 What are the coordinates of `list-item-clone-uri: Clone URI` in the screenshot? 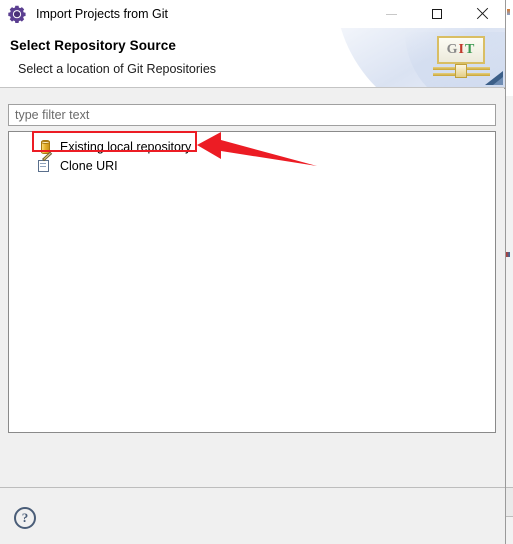 It's located at (252, 163).